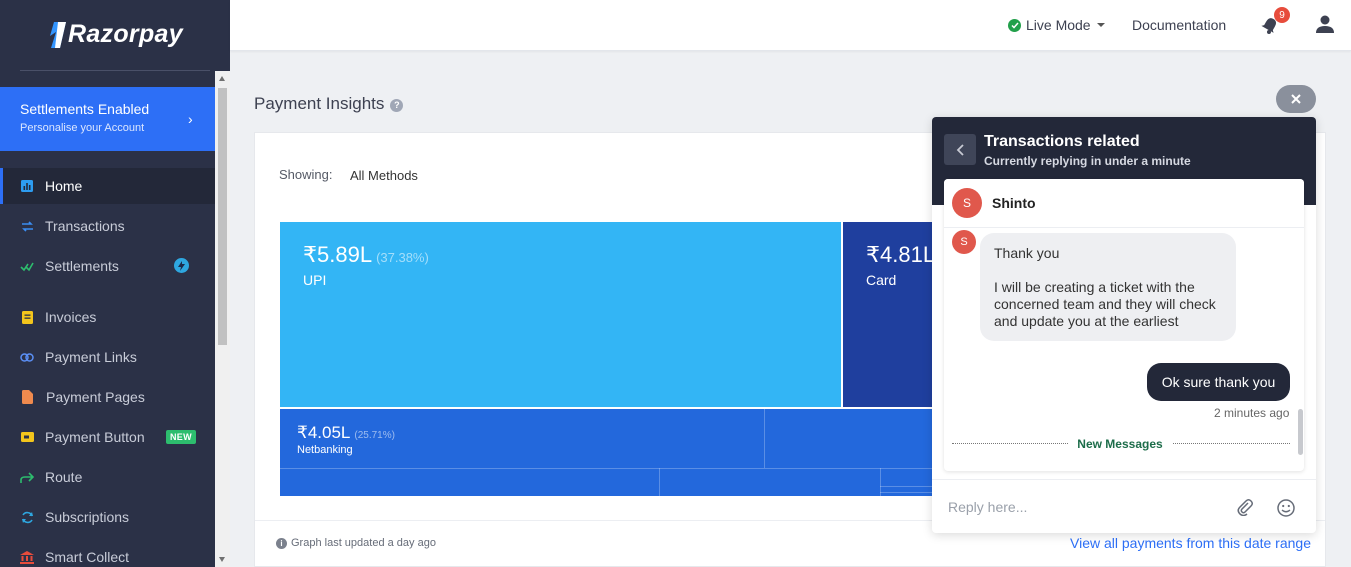  Describe the element at coordinates (881, 280) in the screenshot. I see `tile-label: Card` at that location.